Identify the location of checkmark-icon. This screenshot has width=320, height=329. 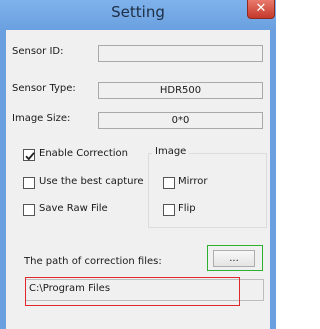
(30, 156).